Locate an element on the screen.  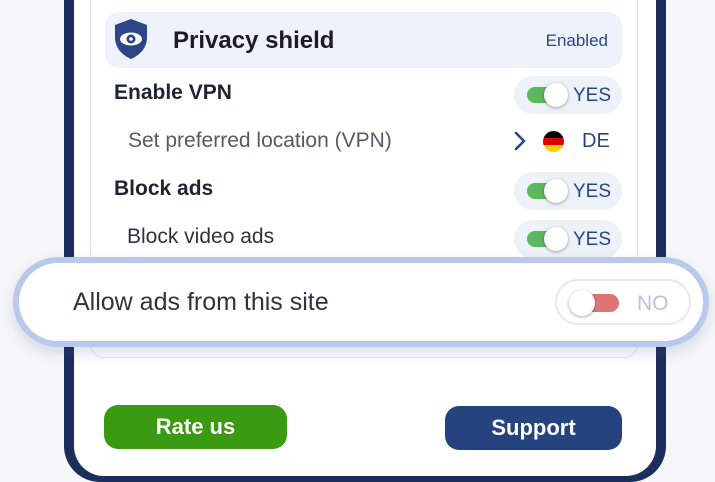
rate-us-button: Rate us is located at coordinates (195, 427).